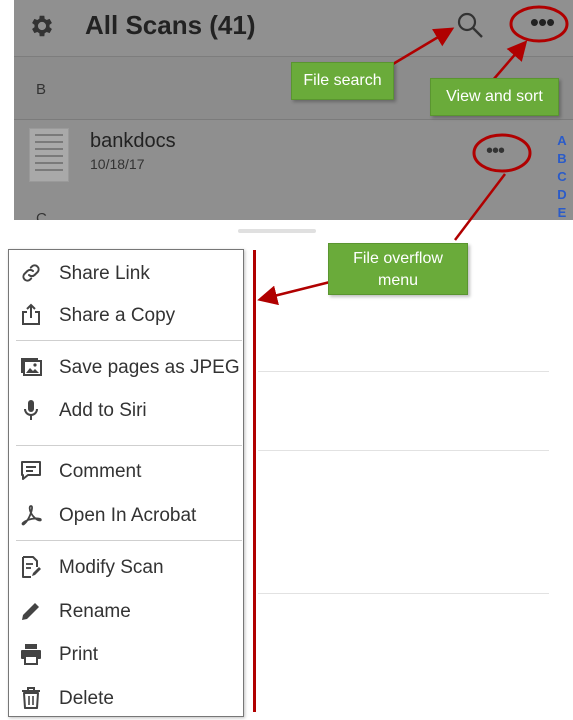 The image size is (573, 720). Describe the element at coordinates (170, 25) in the screenshot. I see `page-title: All Scans (41)` at that location.